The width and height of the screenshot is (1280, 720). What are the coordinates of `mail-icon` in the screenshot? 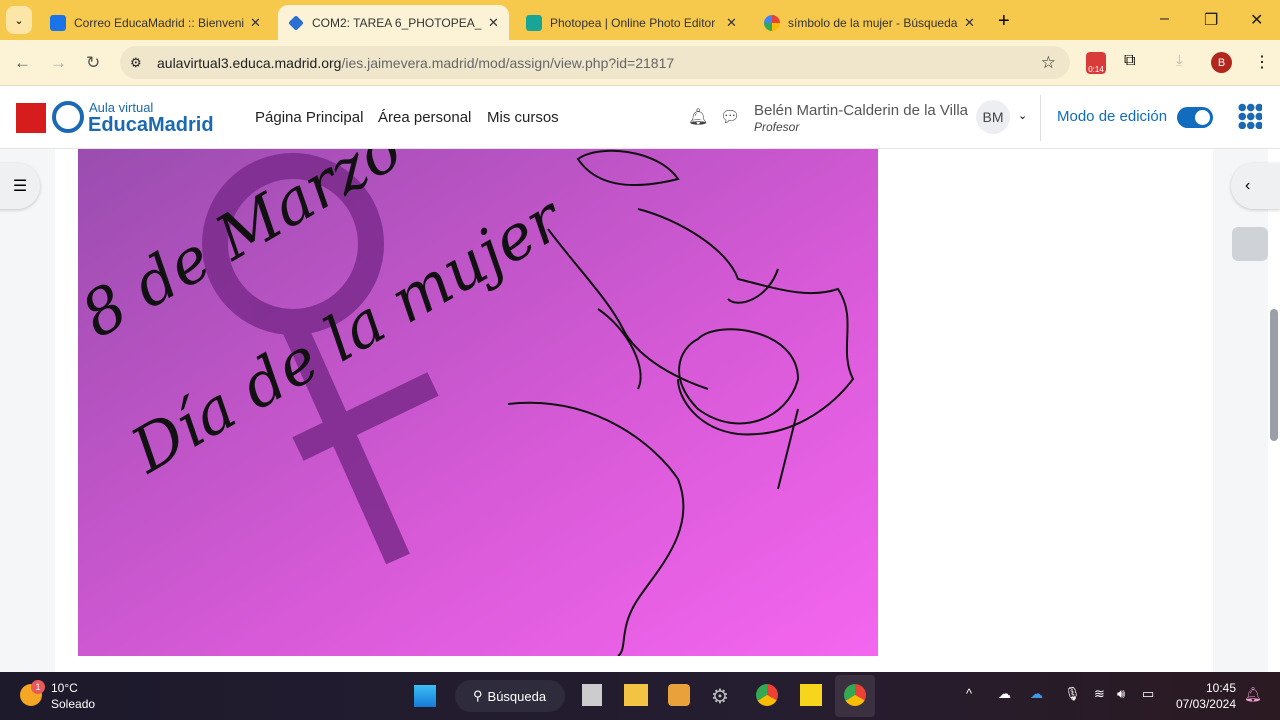 It's located at (58, 22).